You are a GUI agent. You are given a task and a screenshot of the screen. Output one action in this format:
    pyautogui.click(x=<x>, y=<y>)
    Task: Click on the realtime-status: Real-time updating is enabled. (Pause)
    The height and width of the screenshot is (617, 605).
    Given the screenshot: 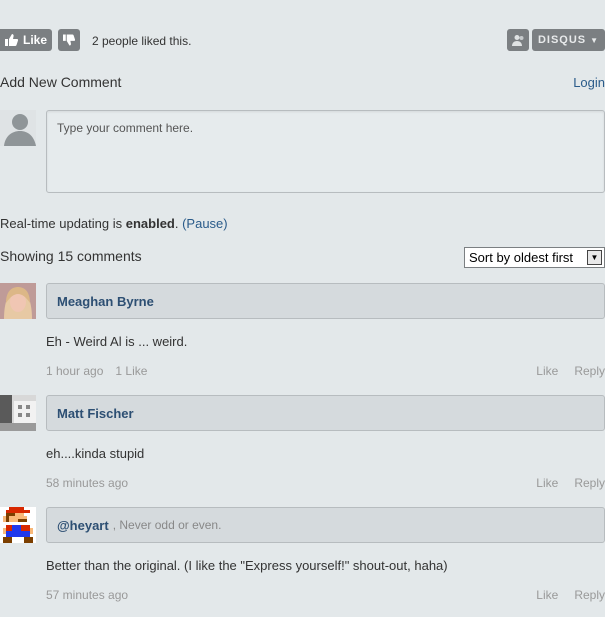 What is the action you would take?
    pyautogui.click(x=114, y=223)
    